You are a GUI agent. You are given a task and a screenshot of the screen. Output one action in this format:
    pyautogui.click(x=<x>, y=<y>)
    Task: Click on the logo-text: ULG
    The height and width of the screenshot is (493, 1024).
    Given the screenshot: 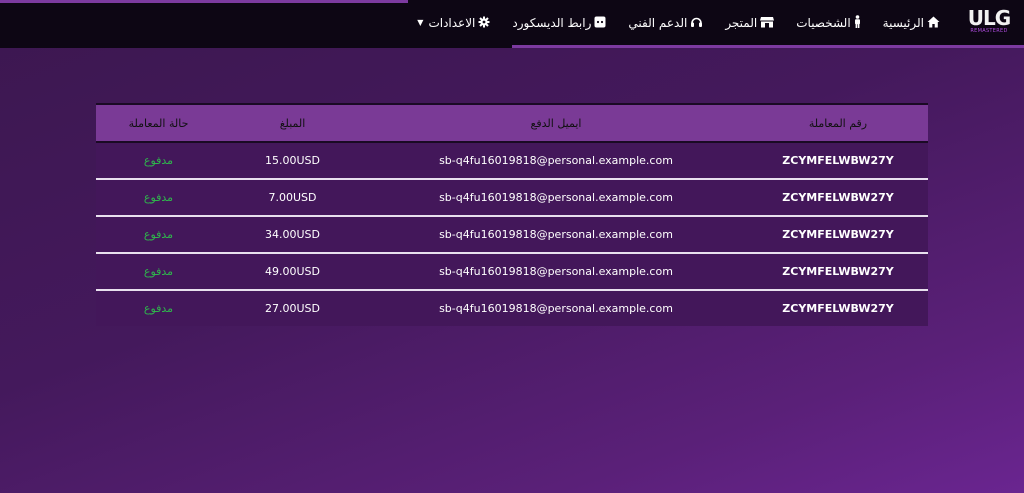 What is the action you would take?
    pyautogui.click(x=989, y=18)
    